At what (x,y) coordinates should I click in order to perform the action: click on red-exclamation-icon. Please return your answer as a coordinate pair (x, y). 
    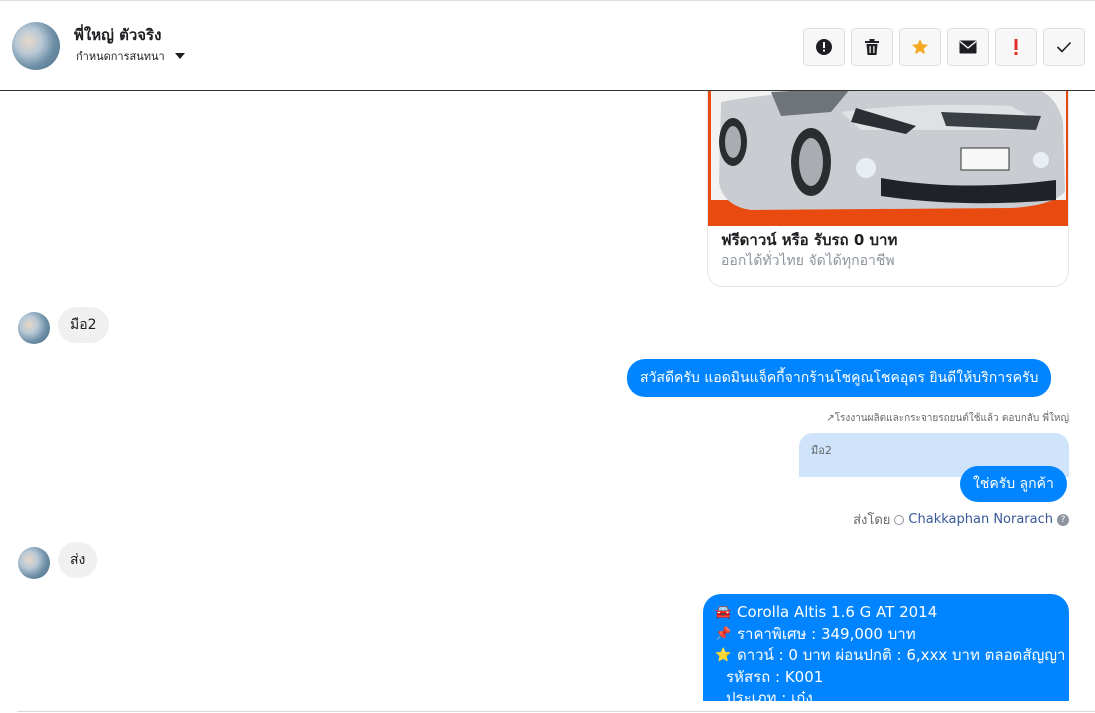
    Looking at the image, I should click on (1016, 47).